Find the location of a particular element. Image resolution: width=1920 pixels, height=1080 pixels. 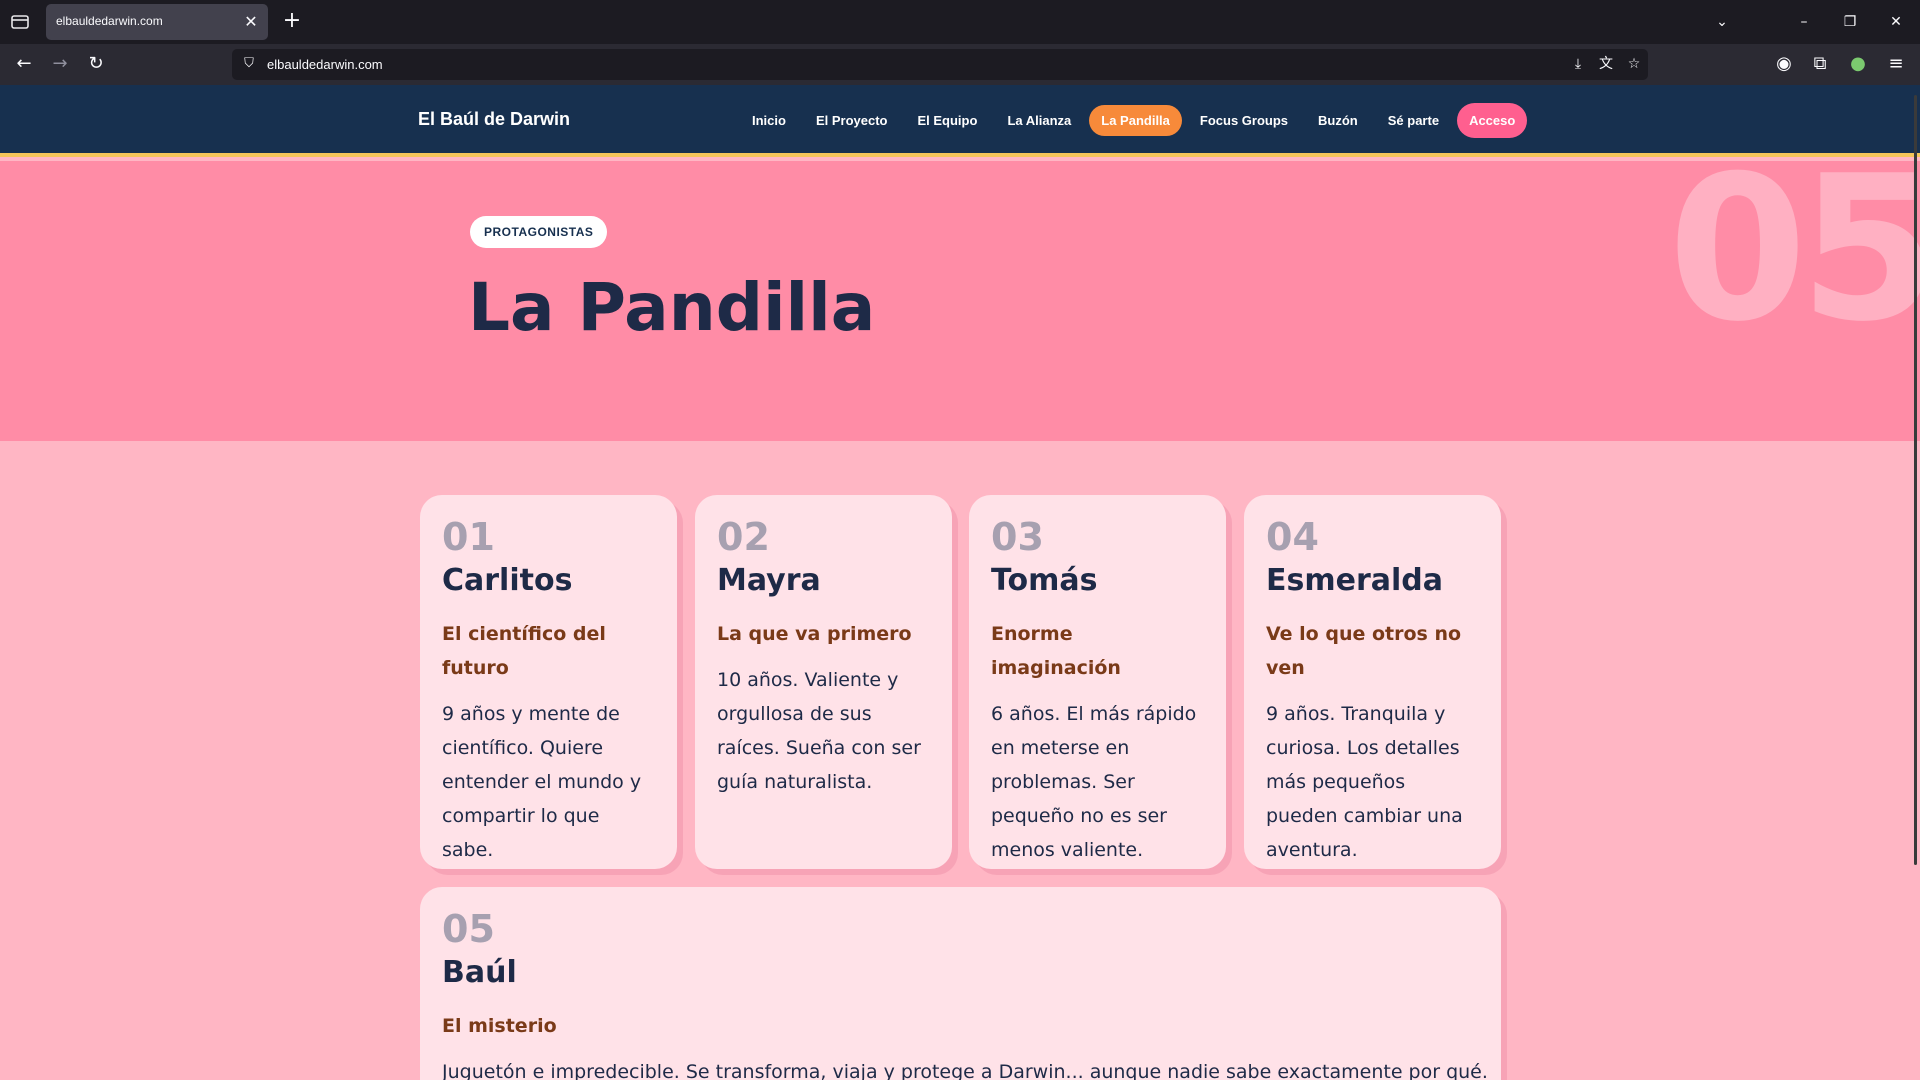

card-role: El científico del futuro is located at coordinates (524, 650).